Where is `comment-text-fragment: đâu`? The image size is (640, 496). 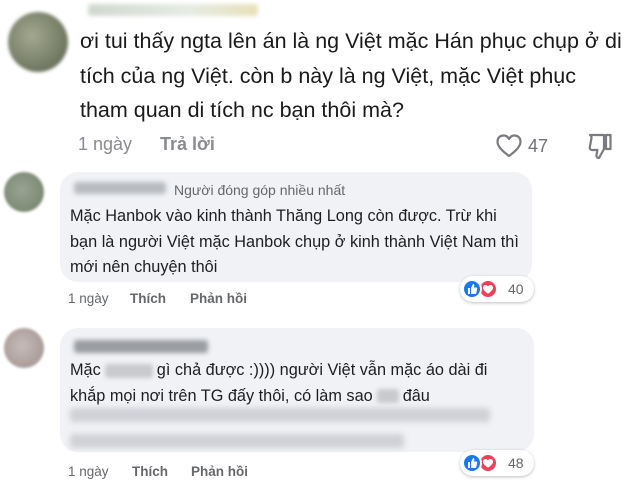
comment-text-fragment: đâu is located at coordinates (416, 395).